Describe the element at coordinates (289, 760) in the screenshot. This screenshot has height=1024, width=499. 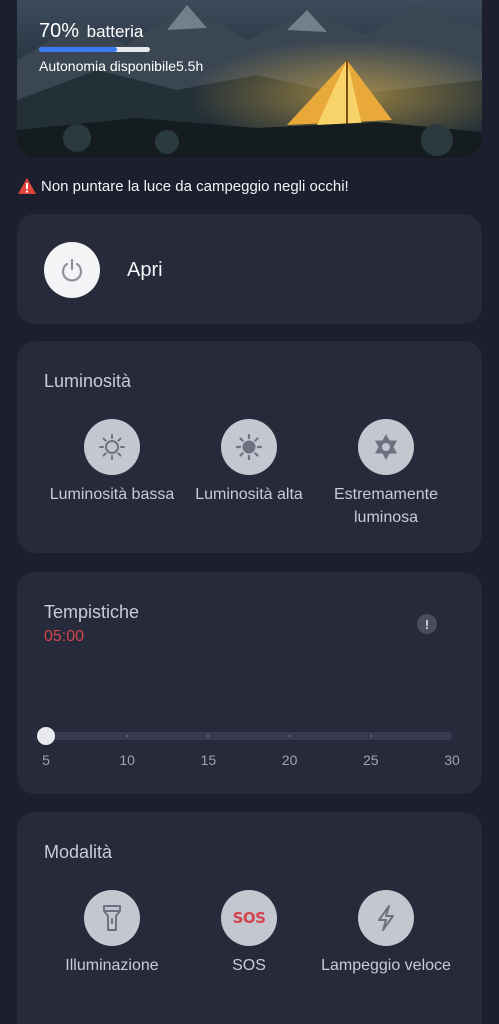
I see `slider-tick-label: 20` at that location.